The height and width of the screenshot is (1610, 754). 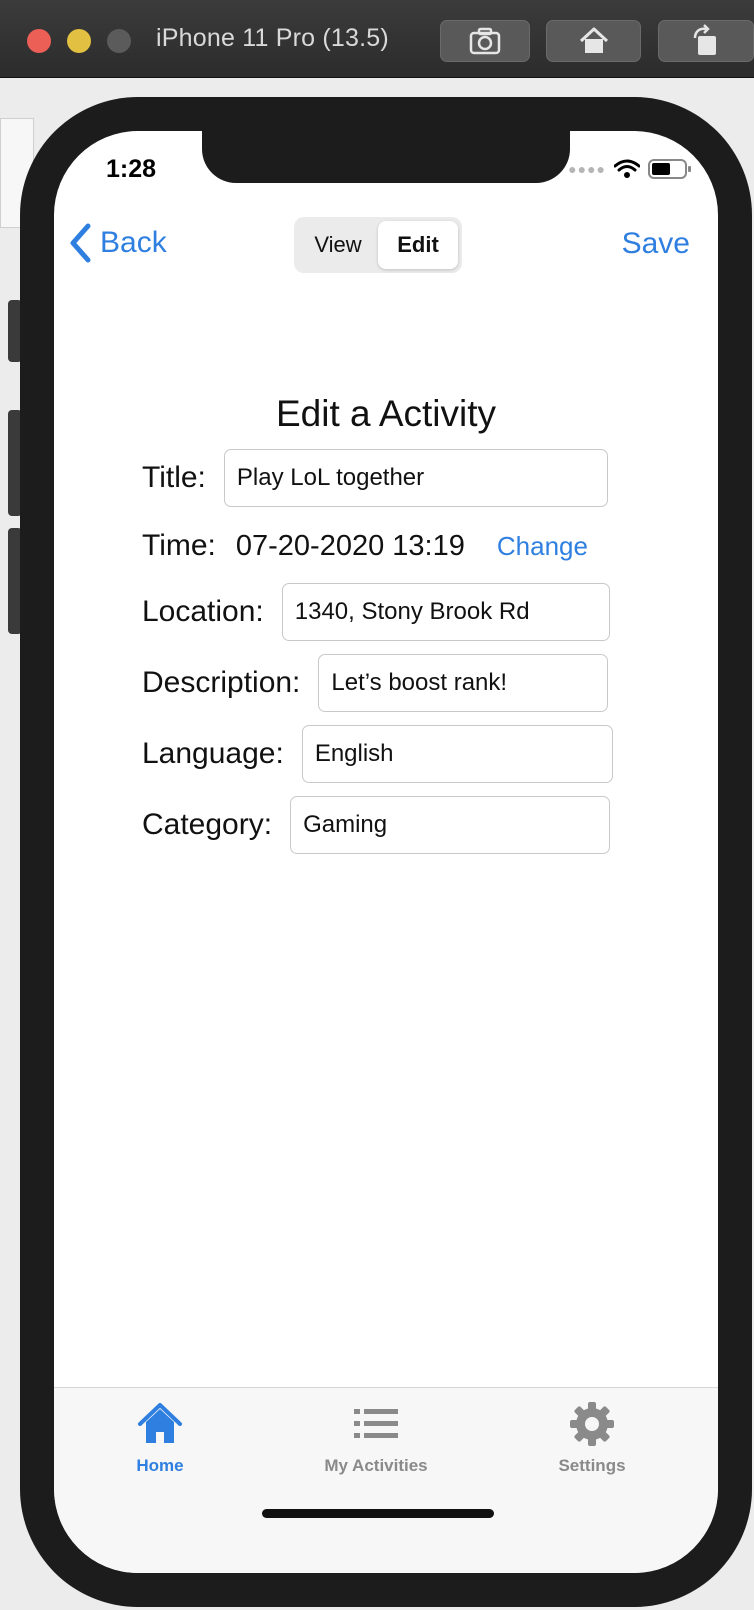 I want to click on back-button: Back, so click(x=117, y=243).